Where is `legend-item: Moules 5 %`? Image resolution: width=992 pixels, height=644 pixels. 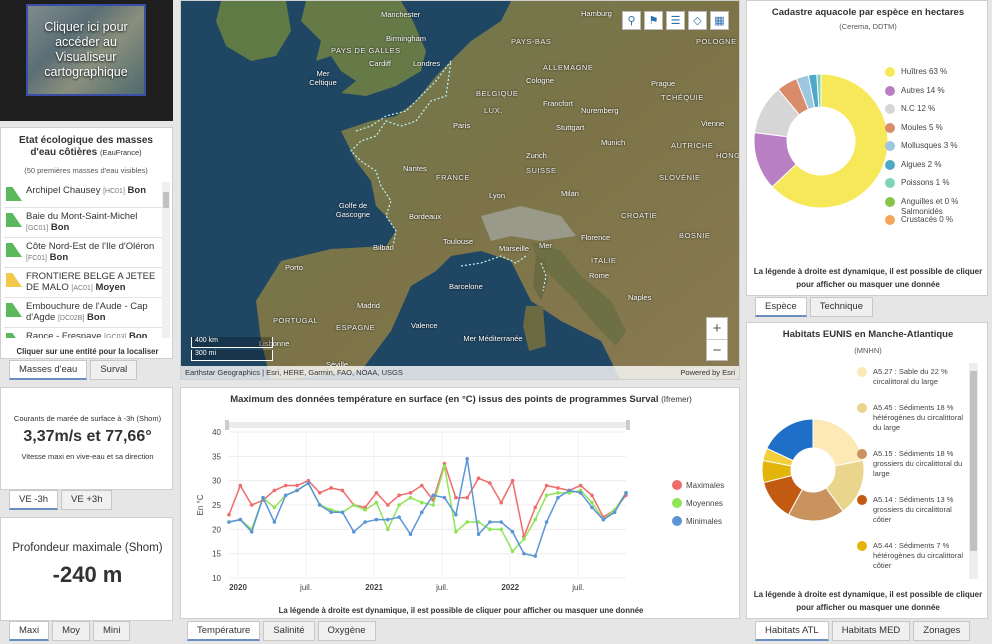
legend-item: Moules 5 % is located at coordinates (933, 127).